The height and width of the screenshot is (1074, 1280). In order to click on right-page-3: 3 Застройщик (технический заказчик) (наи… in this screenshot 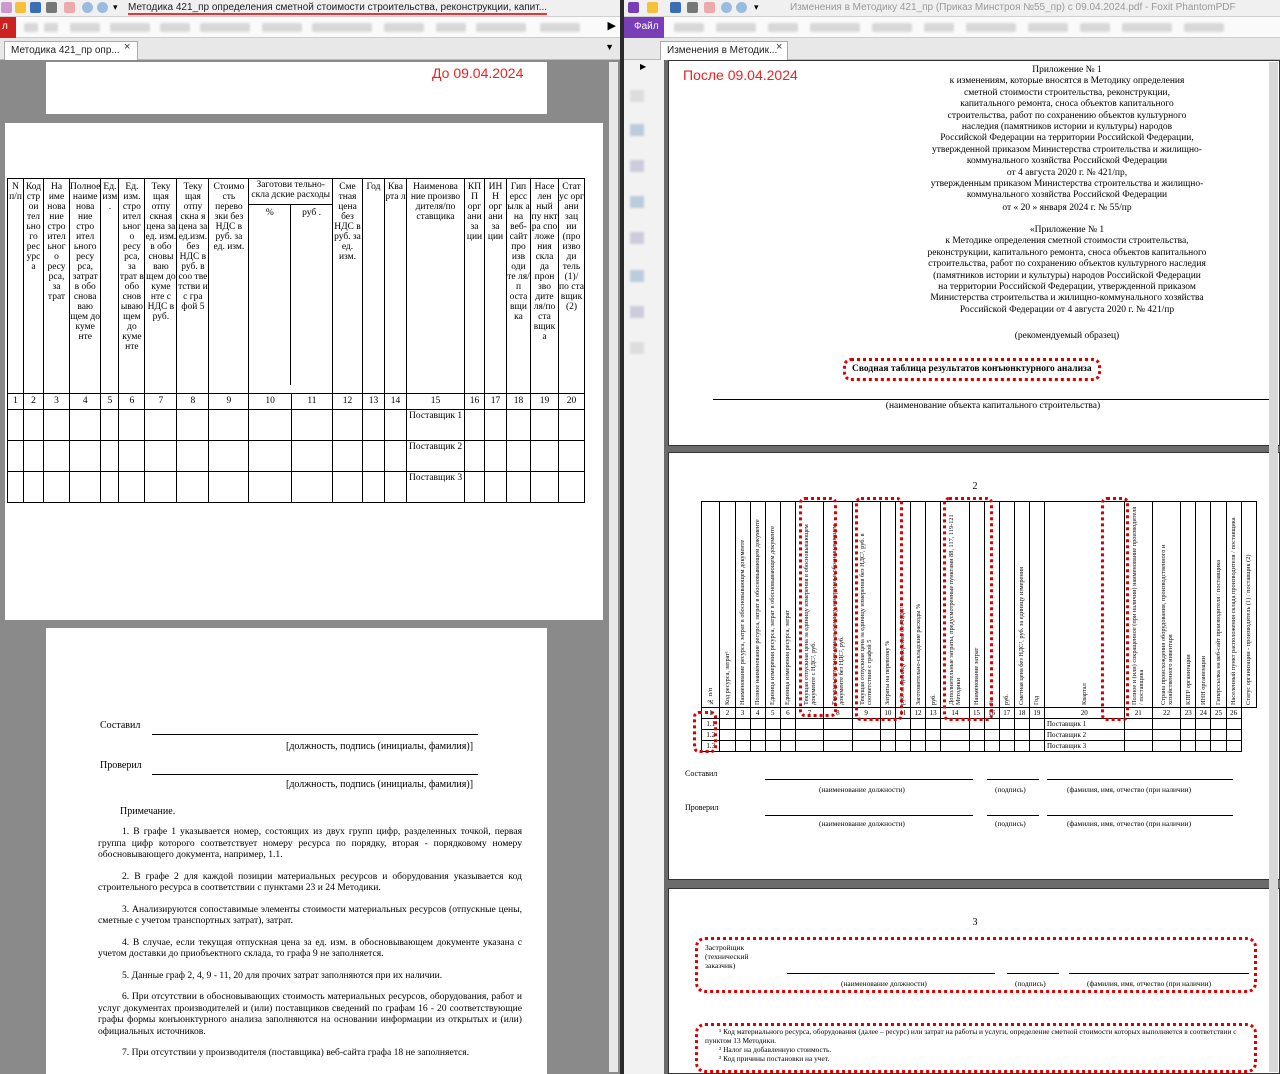, I will do `click(974, 981)`.